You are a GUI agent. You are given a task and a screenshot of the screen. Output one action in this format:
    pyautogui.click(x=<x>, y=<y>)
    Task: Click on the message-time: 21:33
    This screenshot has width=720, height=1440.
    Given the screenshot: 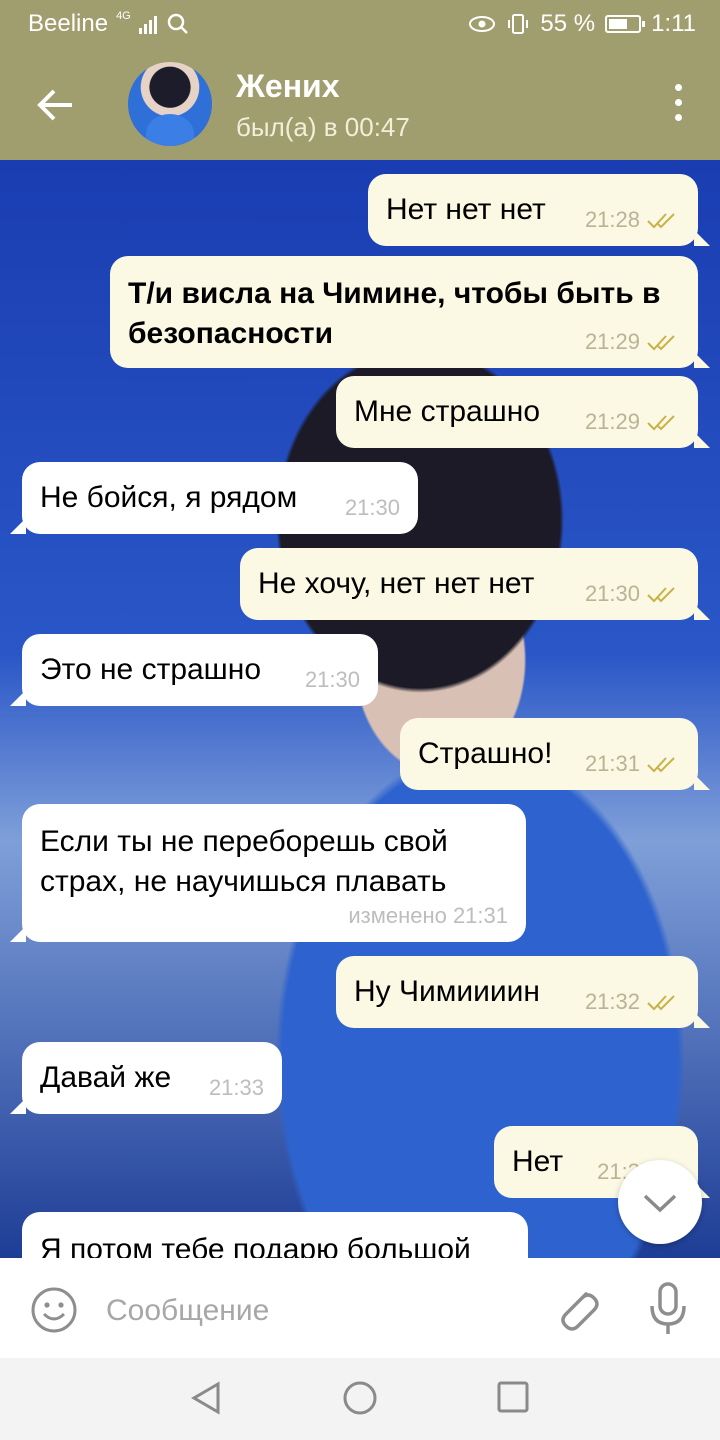 What is the action you would take?
    pyautogui.click(x=236, y=1087)
    